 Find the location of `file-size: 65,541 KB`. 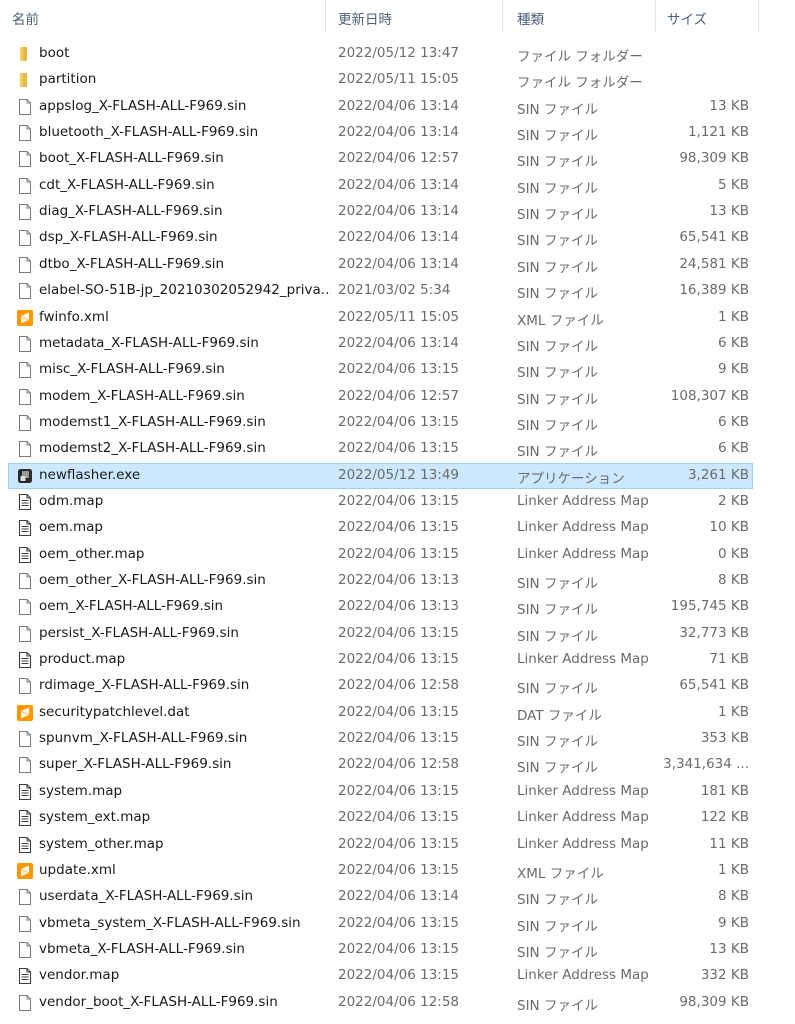

file-size: 65,541 KB is located at coordinates (714, 685).